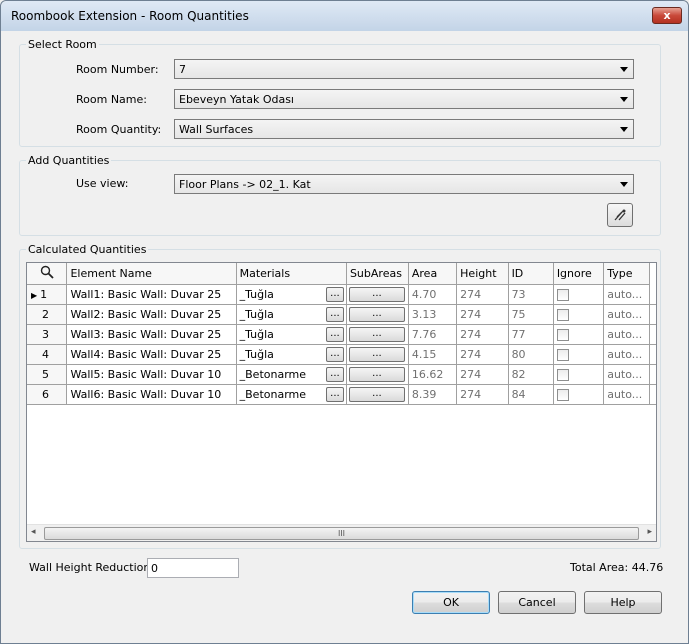 Image resolution: width=689 pixels, height=644 pixels. Describe the element at coordinates (47, 394) in the screenshot. I see `row-header: 6` at that location.